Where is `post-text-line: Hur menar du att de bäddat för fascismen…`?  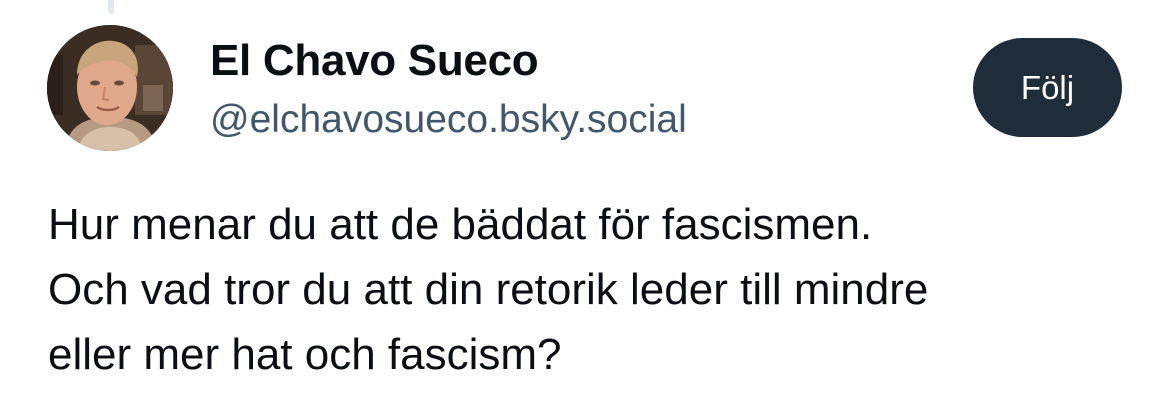
post-text-line: Hur menar du att de bäddat för fascismen… is located at coordinates (460, 224).